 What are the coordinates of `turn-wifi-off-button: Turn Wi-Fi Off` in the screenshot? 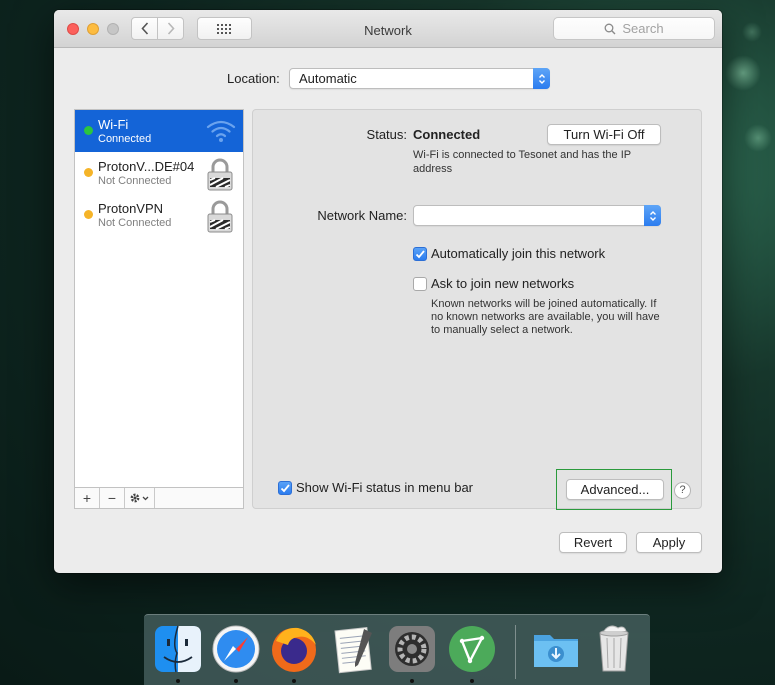 It's located at (604, 134).